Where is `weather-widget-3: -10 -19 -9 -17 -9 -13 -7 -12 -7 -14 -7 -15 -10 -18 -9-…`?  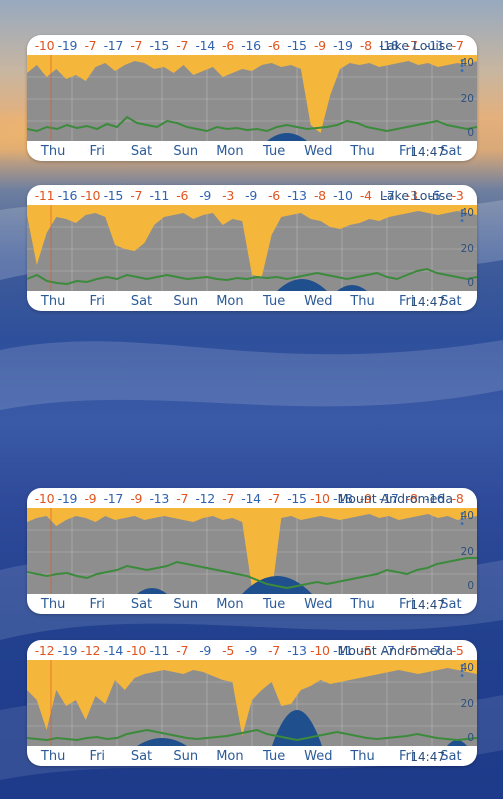 weather-widget-3: -10 -19 -9 -17 -9 -13 -7 -12 -7 -14 -7 -15 -10 -18 -9-… is located at coordinates (252, 551).